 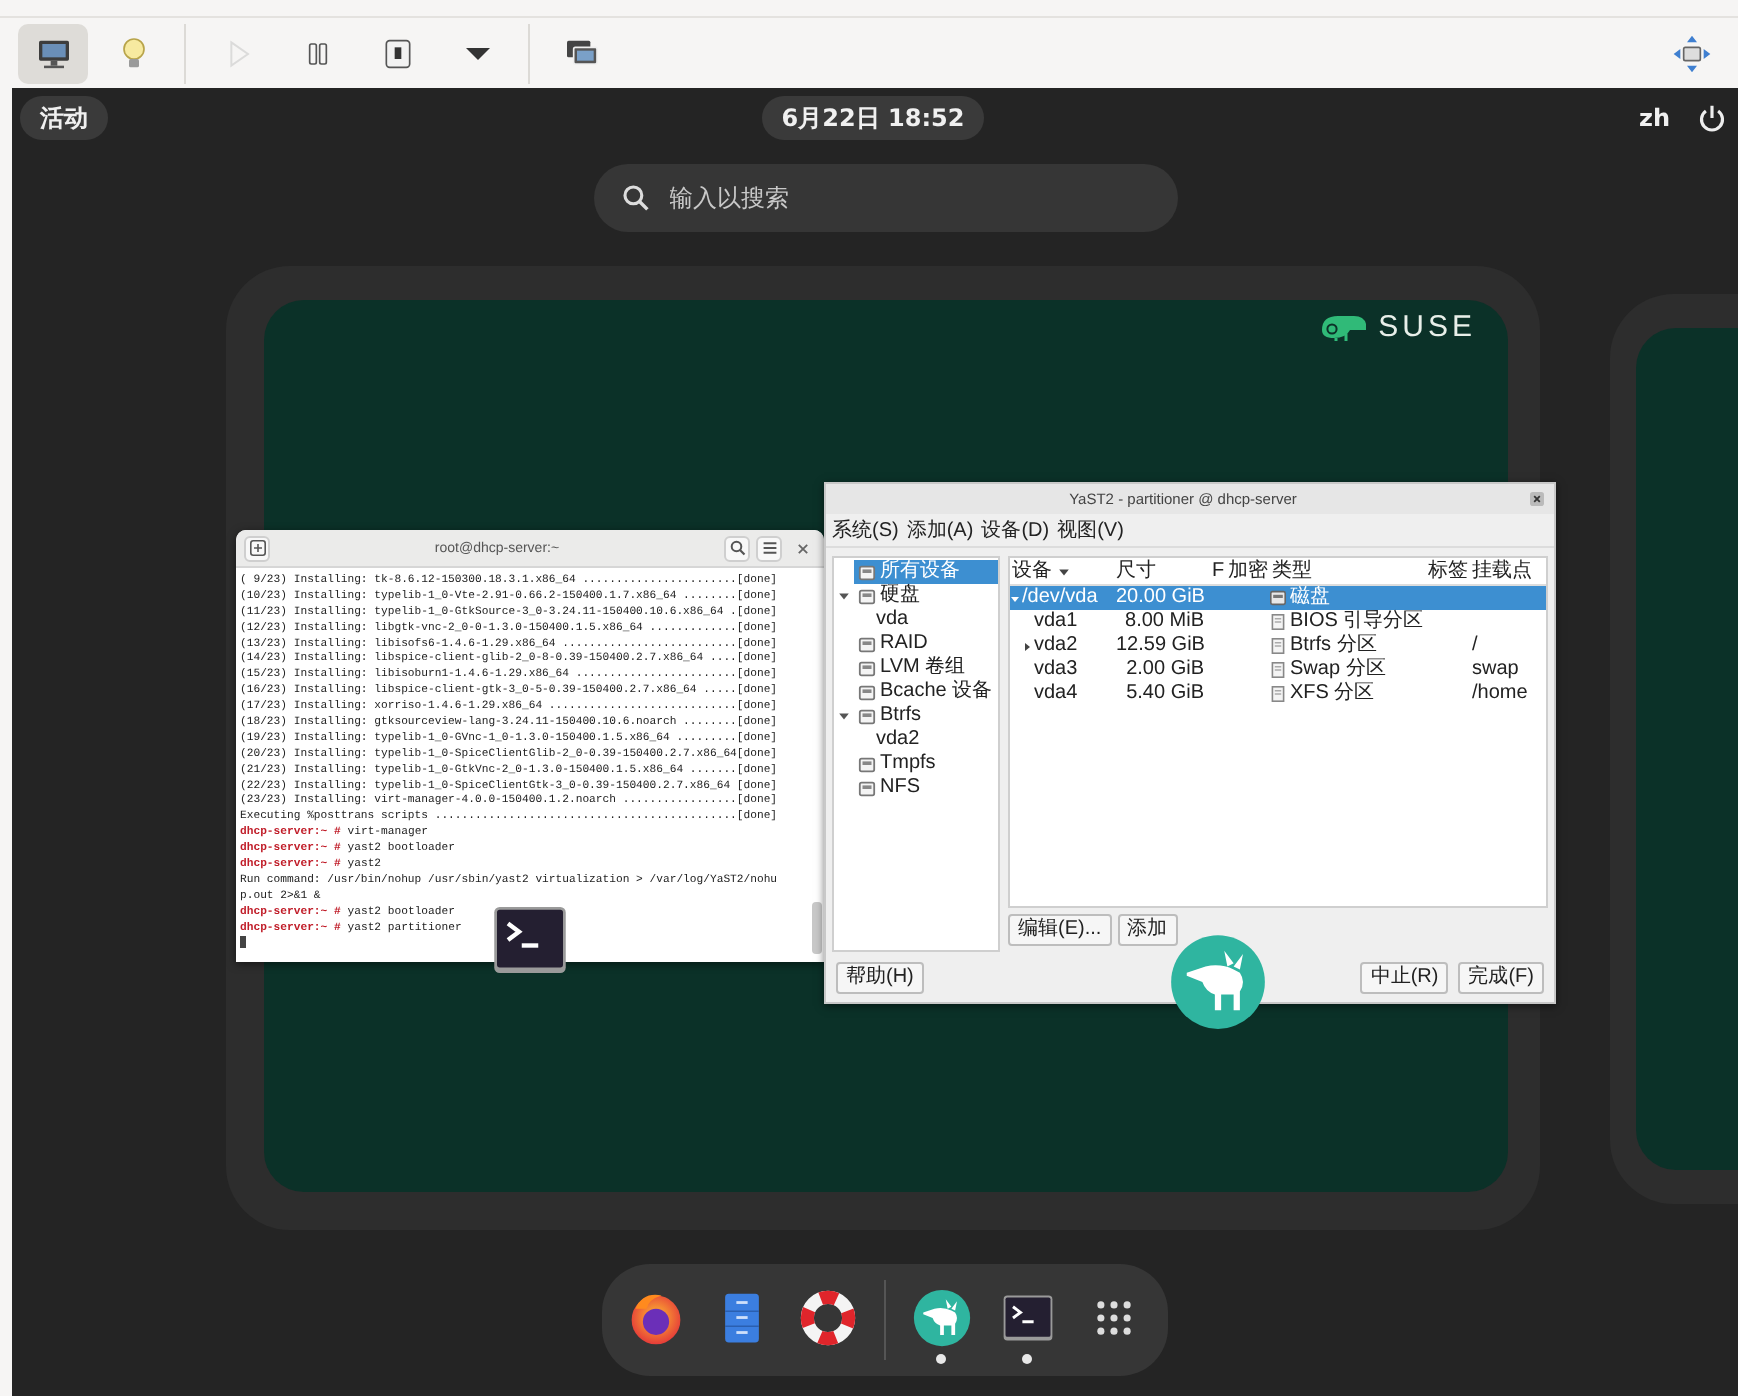 I want to click on menu-icon, so click(x=769, y=548).